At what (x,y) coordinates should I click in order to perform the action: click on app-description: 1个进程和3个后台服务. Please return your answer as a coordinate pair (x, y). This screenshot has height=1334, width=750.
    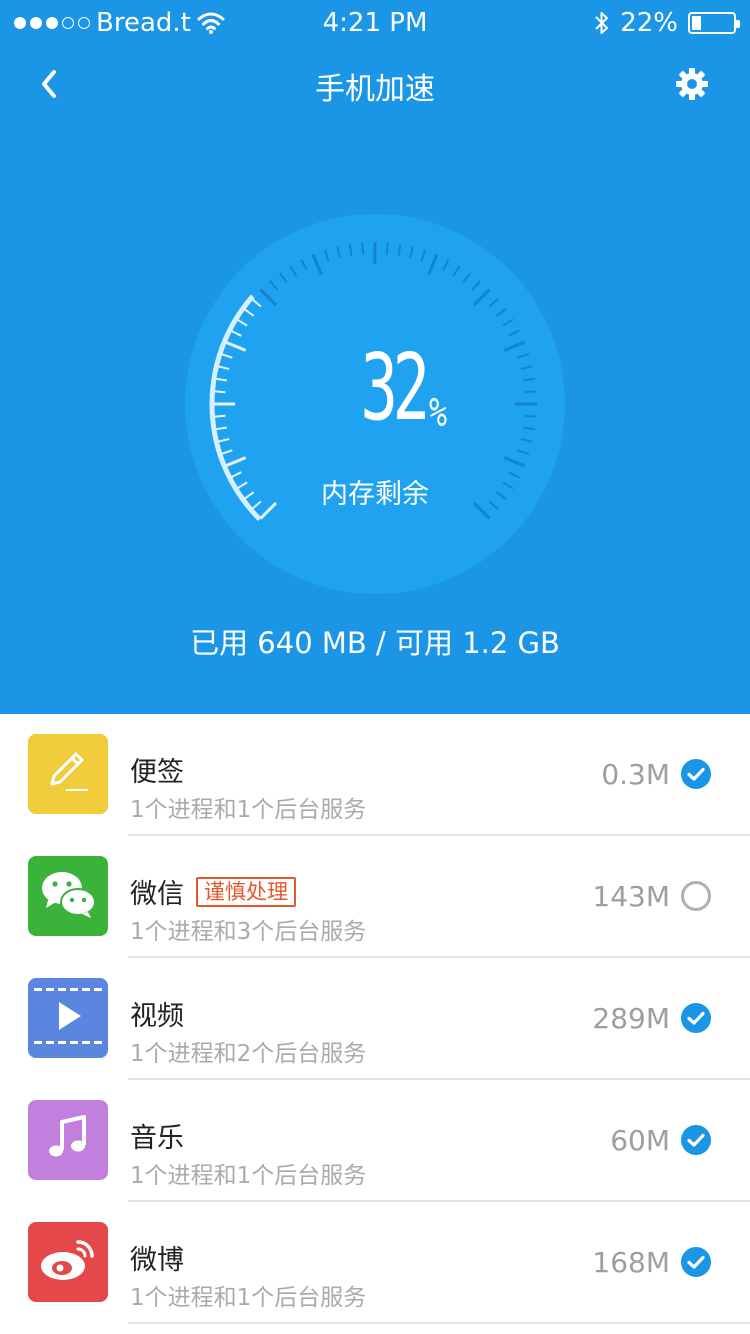
    Looking at the image, I should click on (248, 932).